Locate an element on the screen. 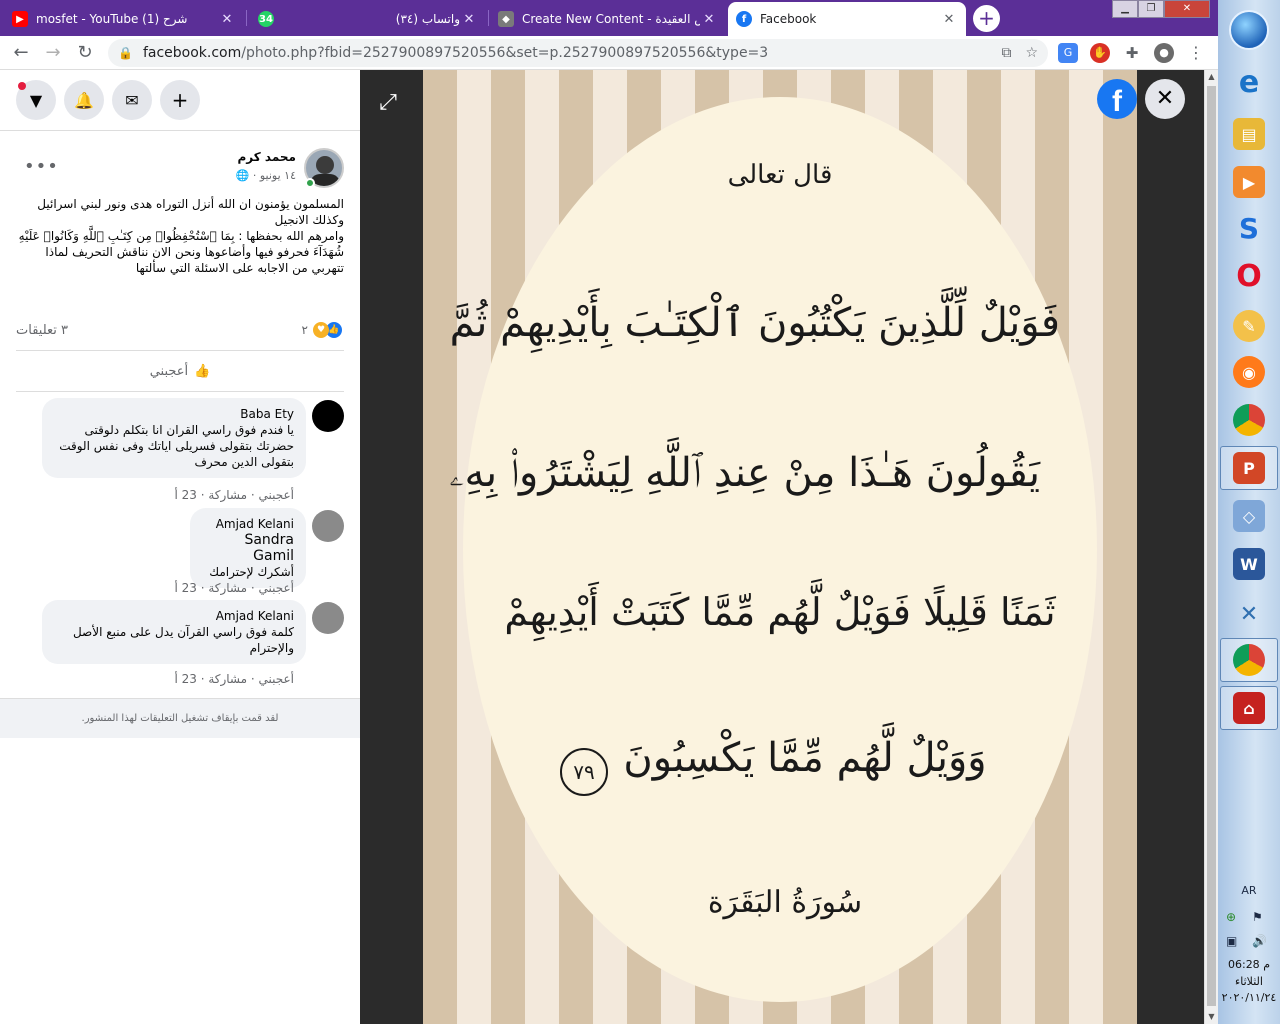 The width and height of the screenshot is (1280, 1024). opera-icon: O is located at coordinates (1249, 276).